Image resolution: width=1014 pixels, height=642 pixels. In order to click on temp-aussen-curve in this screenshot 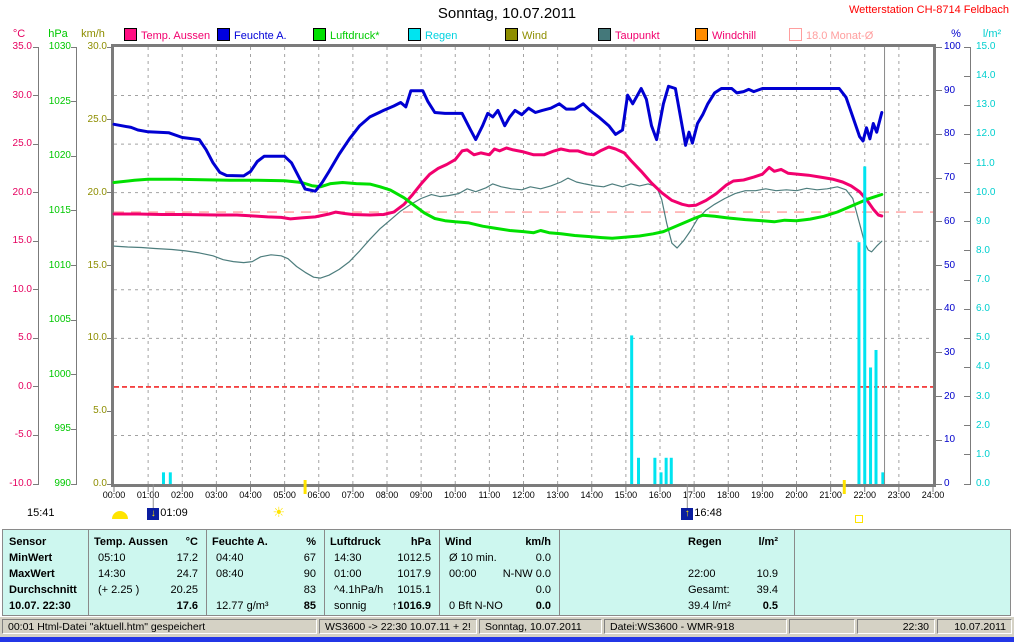, I will do `click(498, 183)`.